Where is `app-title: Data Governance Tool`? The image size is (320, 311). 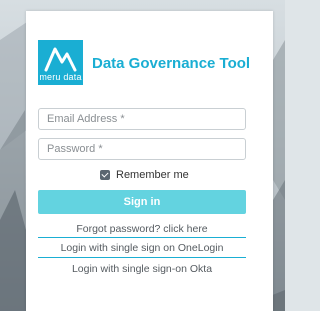 app-title: Data Governance Tool is located at coordinates (171, 63).